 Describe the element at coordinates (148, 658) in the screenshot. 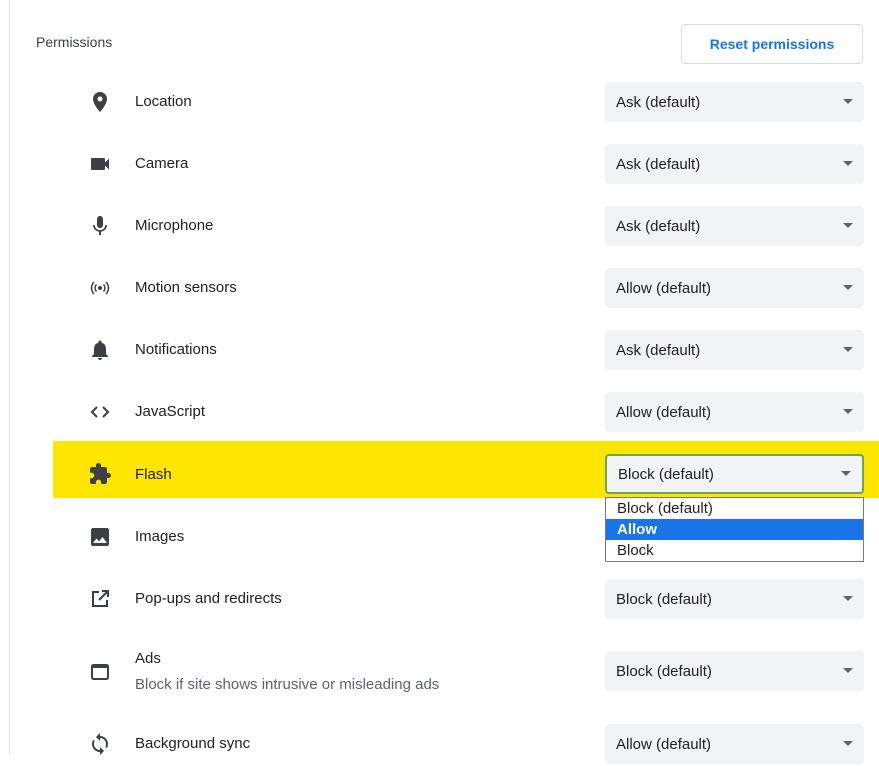

I see `permission-label-ads: Ads` at that location.